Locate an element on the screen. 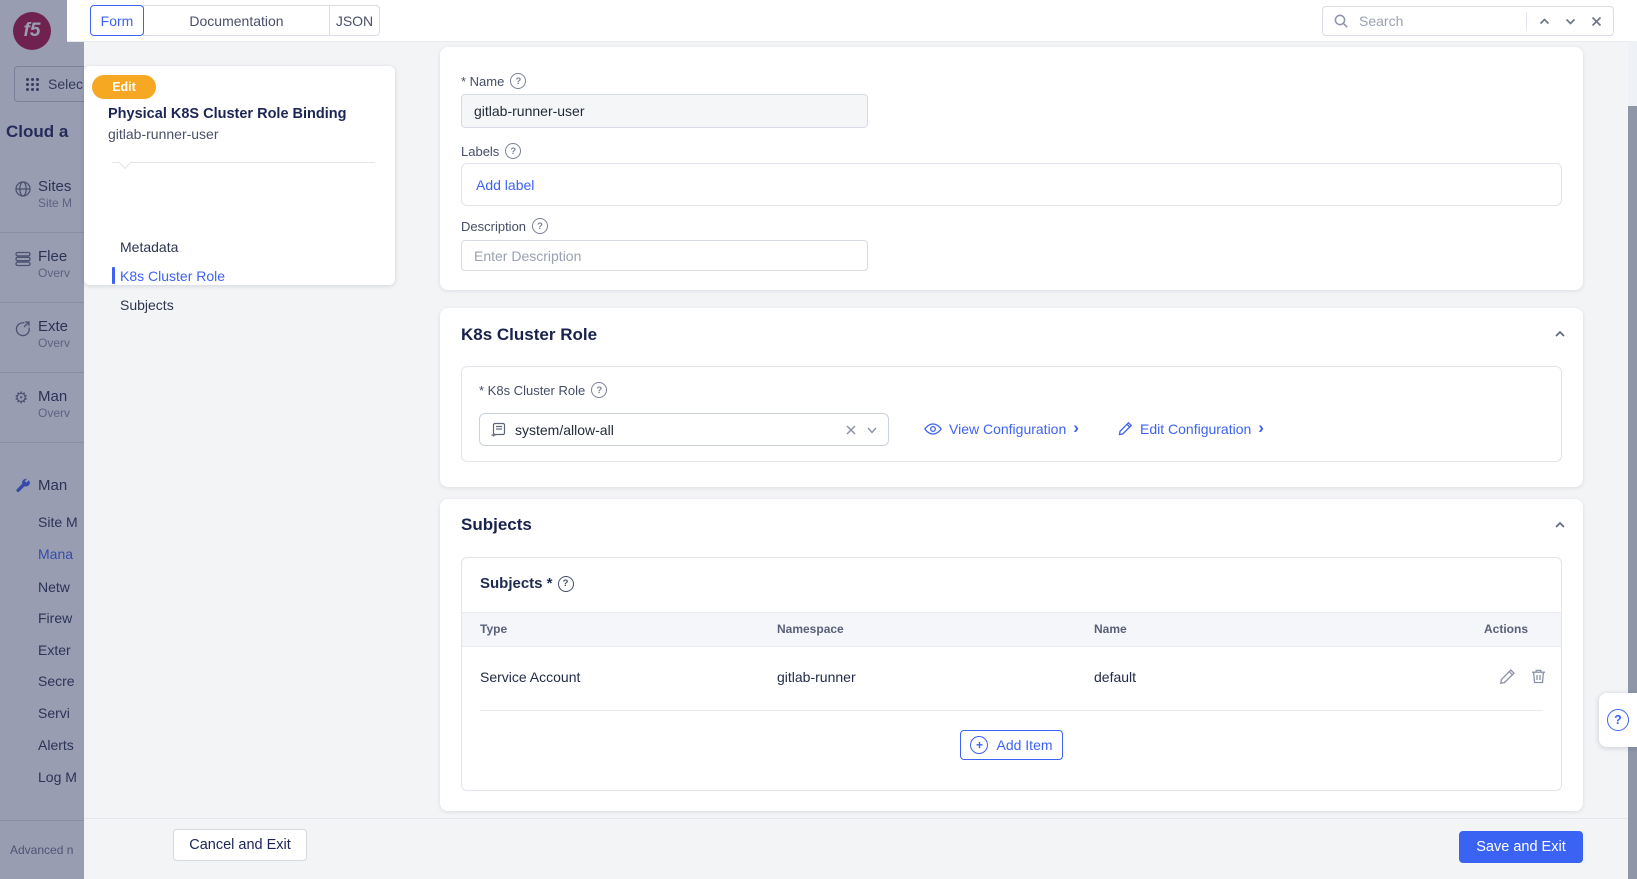 This screenshot has width=1637, height=879. description-input is located at coordinates (664, 255).